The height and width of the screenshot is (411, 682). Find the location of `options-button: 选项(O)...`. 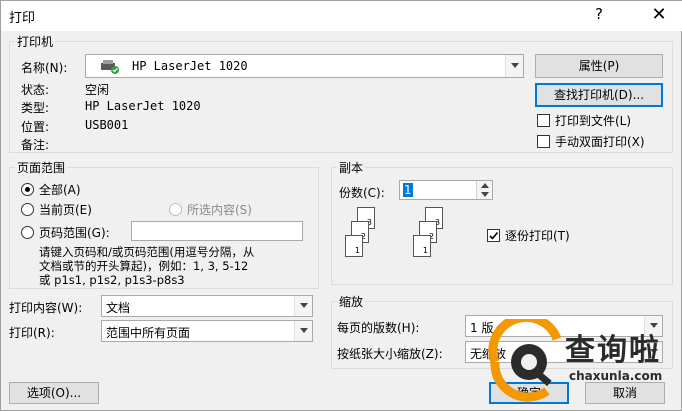

options-button: 选项(O)... is located at coordinates (54, 393).